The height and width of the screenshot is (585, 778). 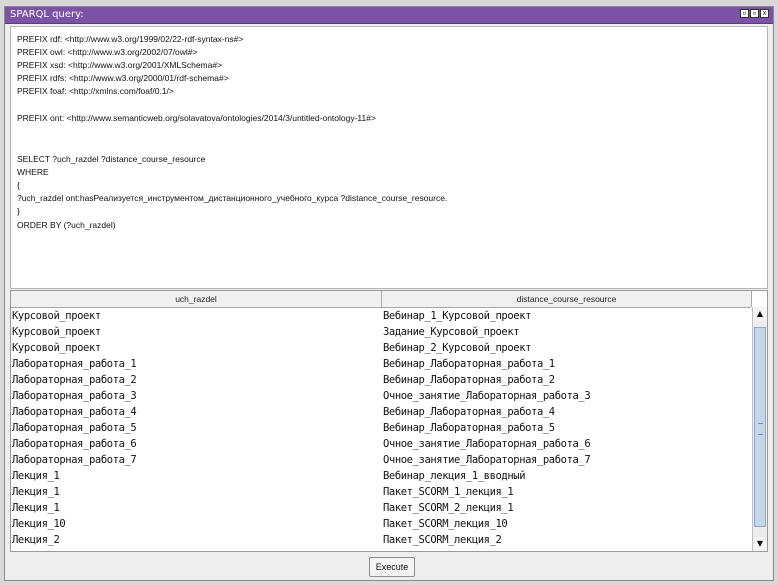 I want to click on cell-distance-course-resource: Очное_занятие_Лабораторная_работа_7, so click(x=487, y=460).